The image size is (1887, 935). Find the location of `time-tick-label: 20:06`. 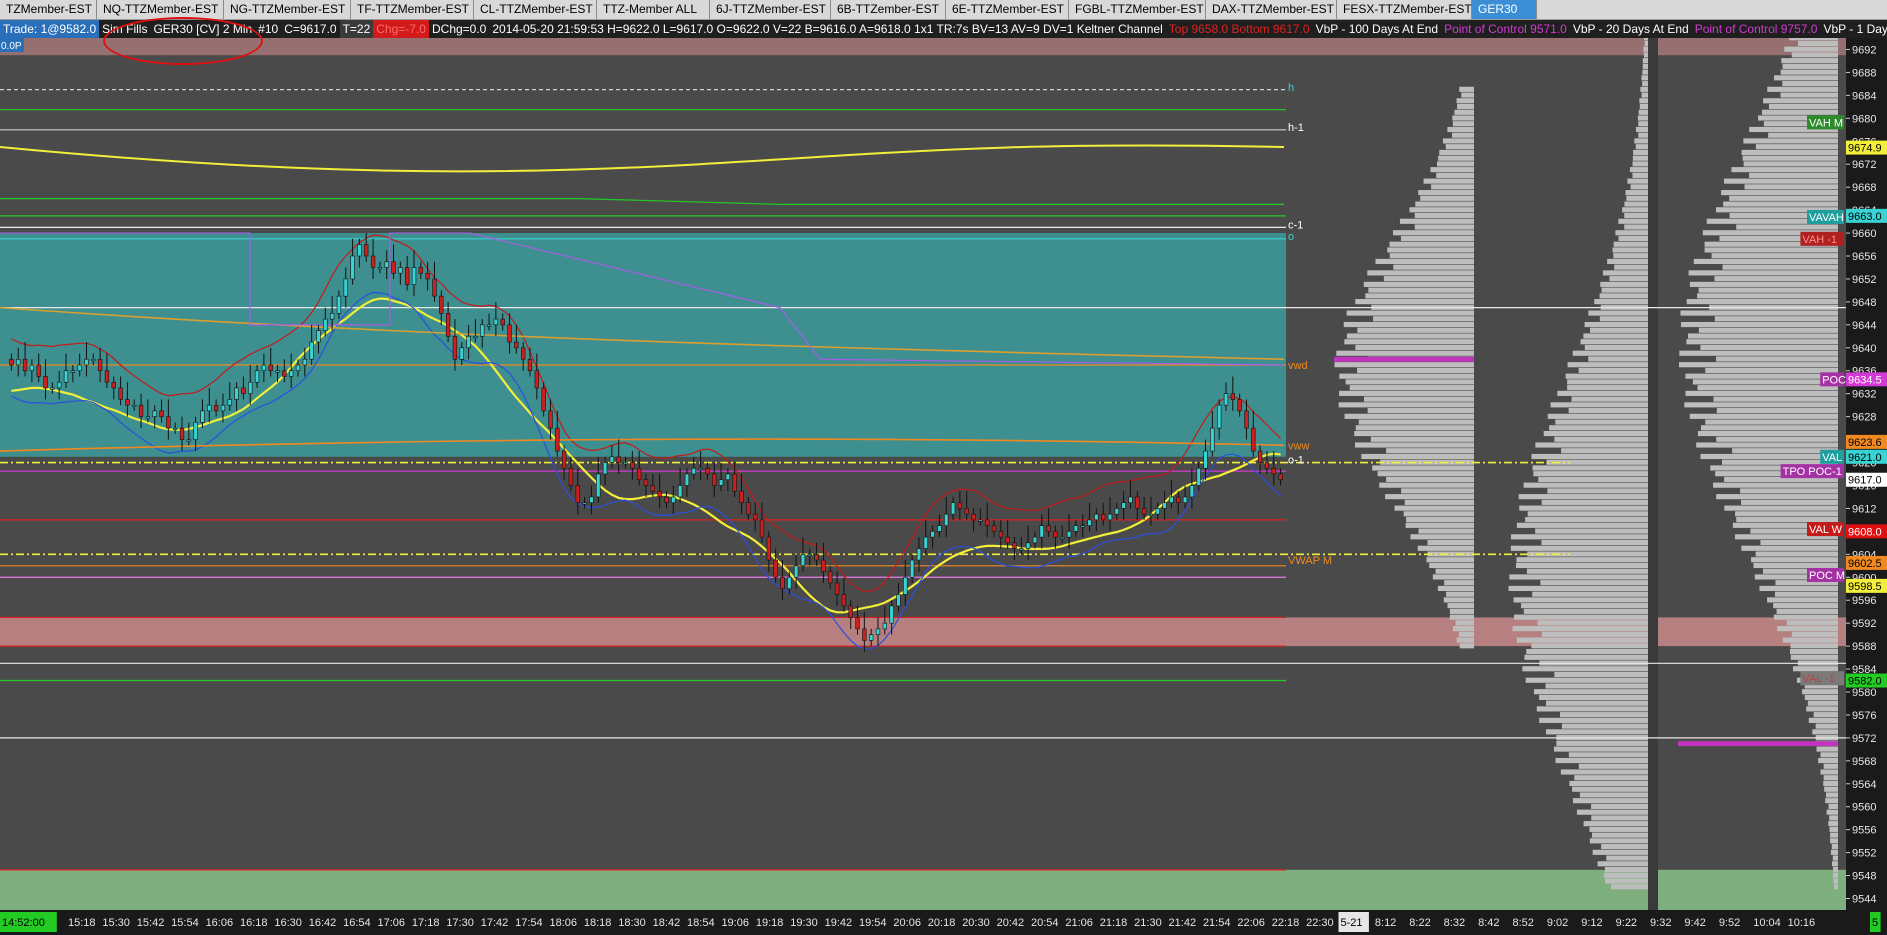

time-tick-label: 20:06 is located at coordinates (907, 923).